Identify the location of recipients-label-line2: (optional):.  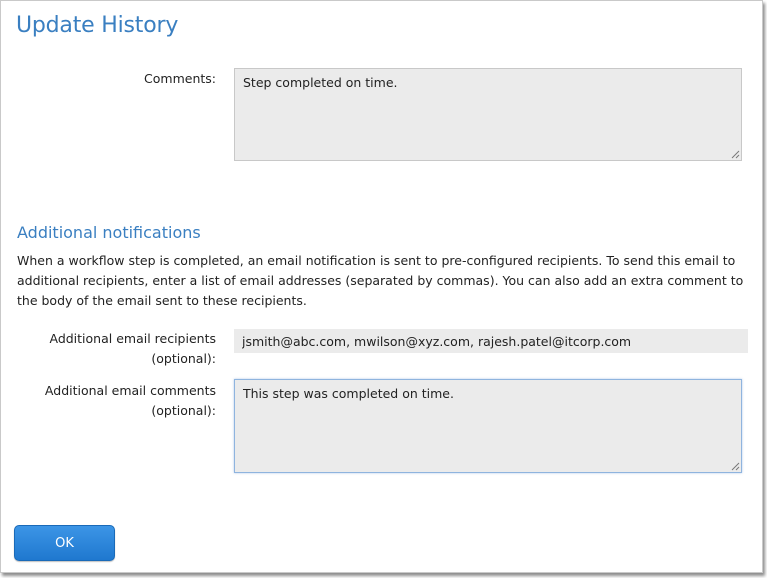
(183, 358).